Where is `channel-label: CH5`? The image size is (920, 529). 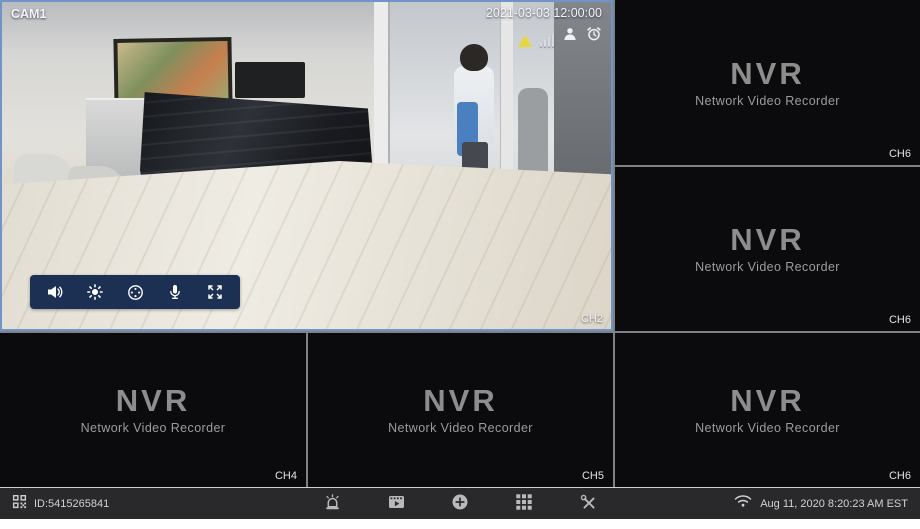
channel-label: CH5 is located at coordinates (592, 476).